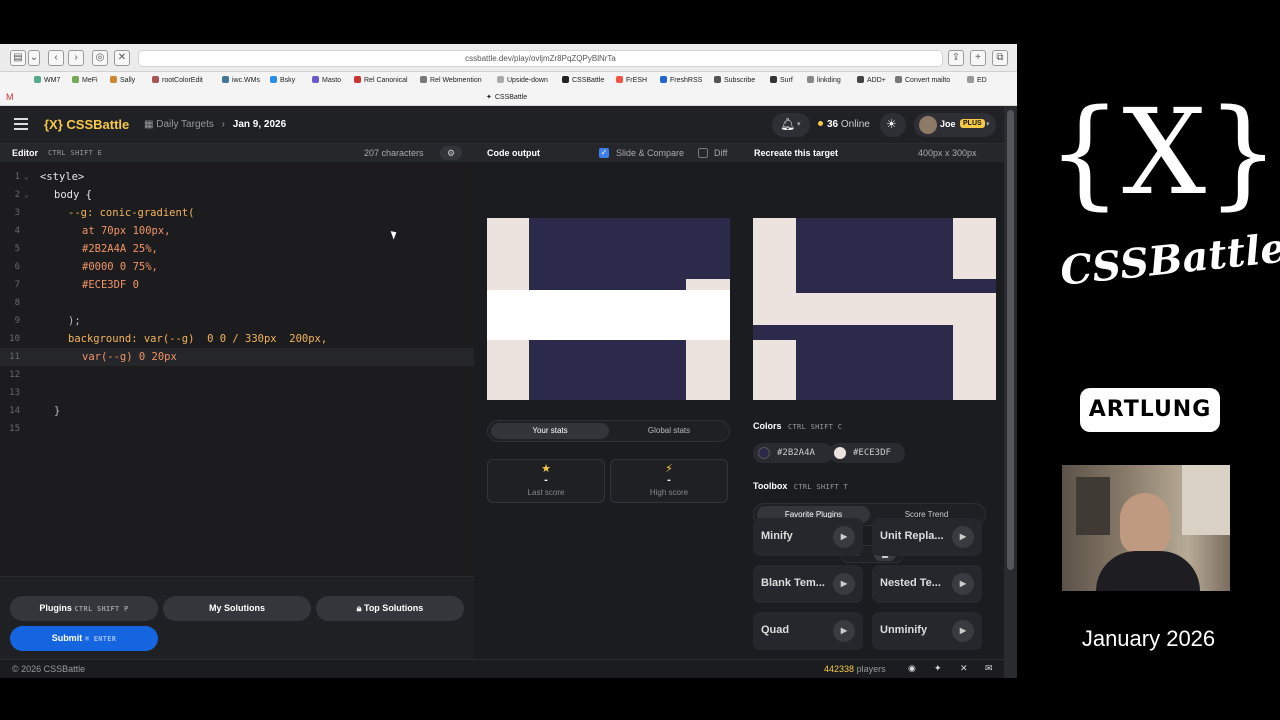  I want to click on bookmark-item: rootColorEdit, so click(177, 80).